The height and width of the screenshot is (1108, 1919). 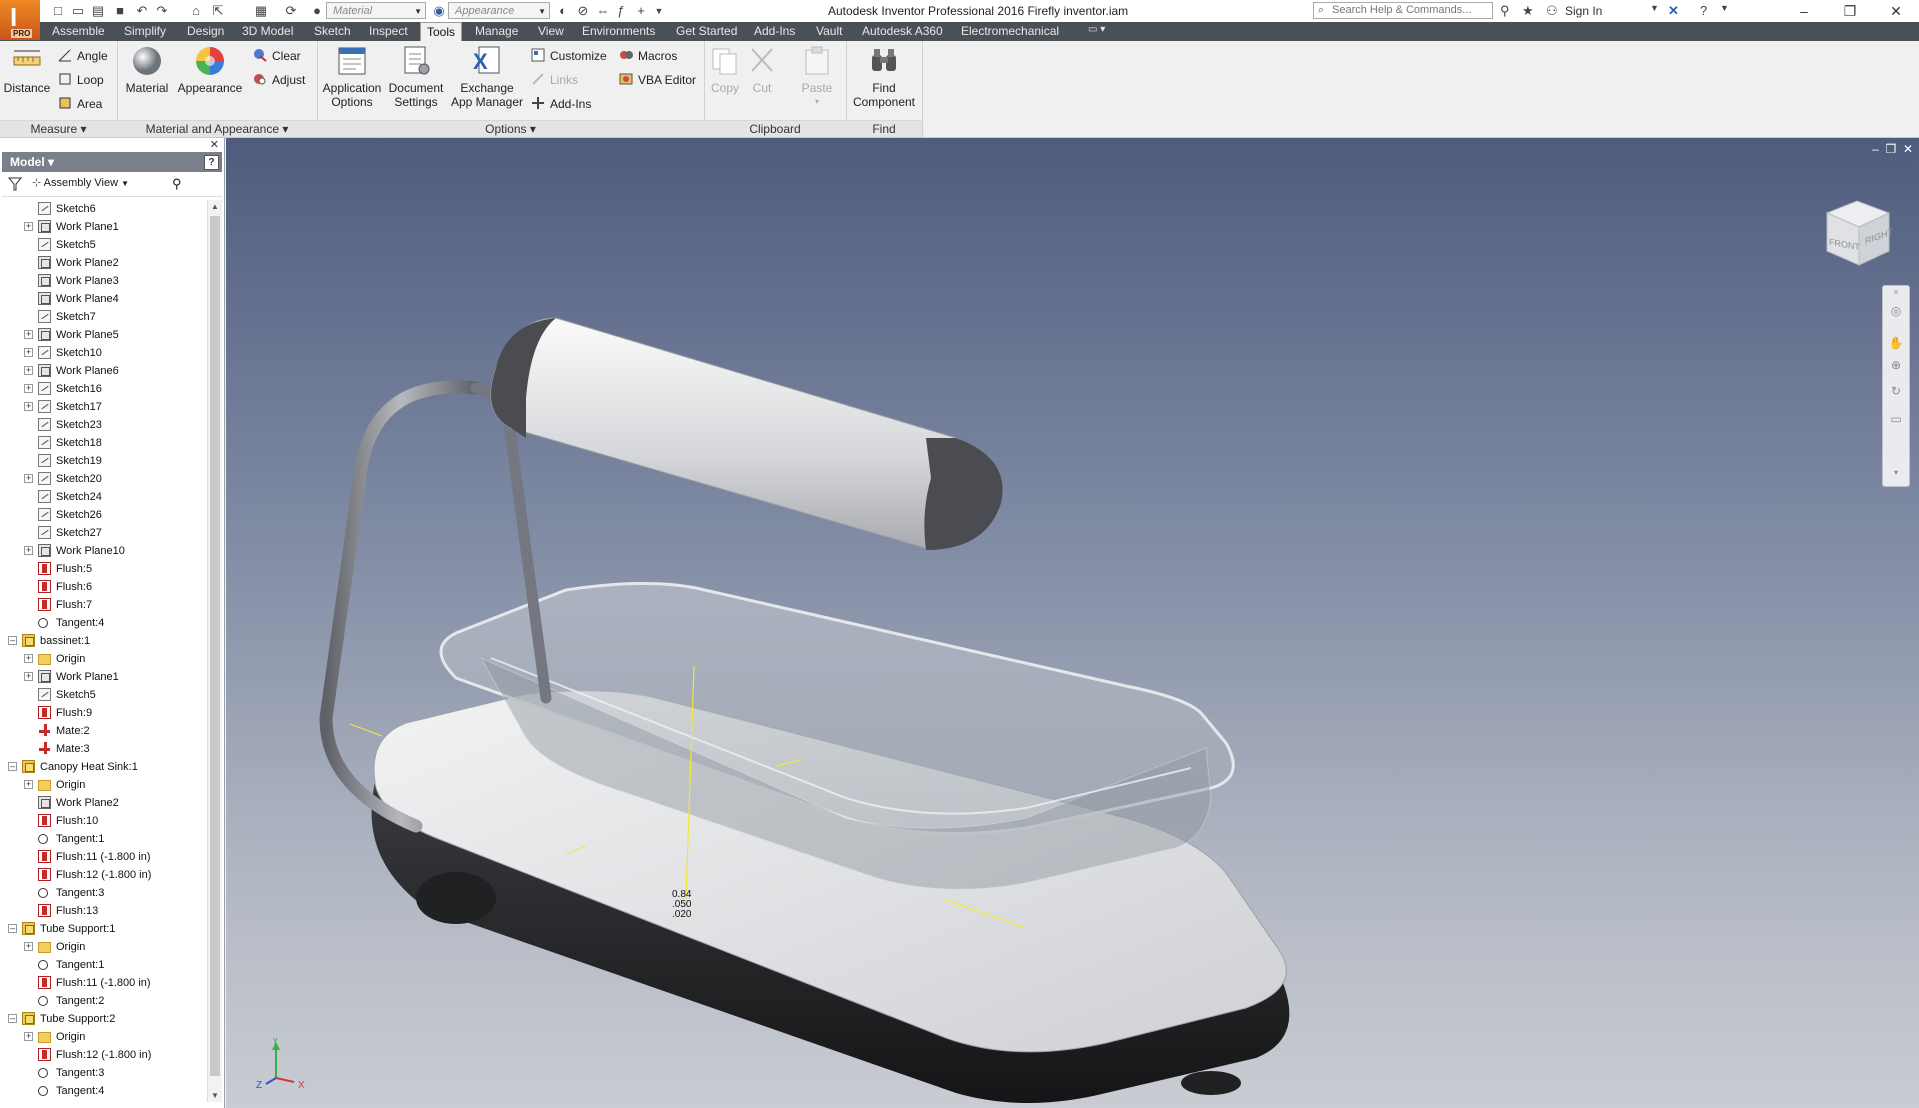 I want to click on tab-view: View, so click(x=551, y=31).